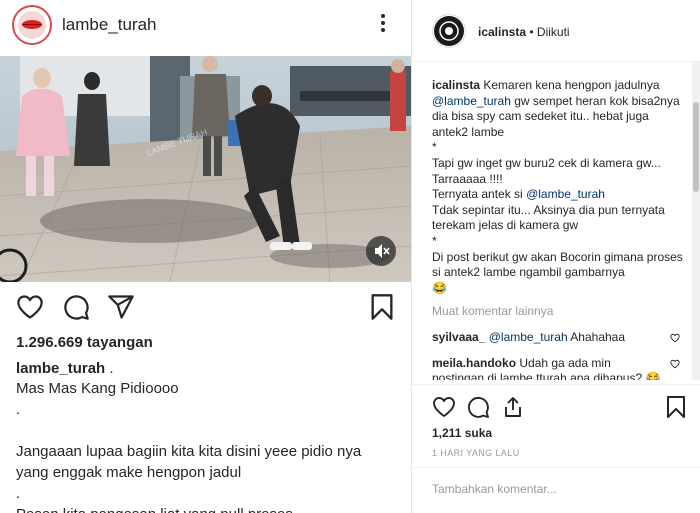 The image size is (700, 513). I want to click on post-header: icalinsta • Diikuti, so click(524, 32).